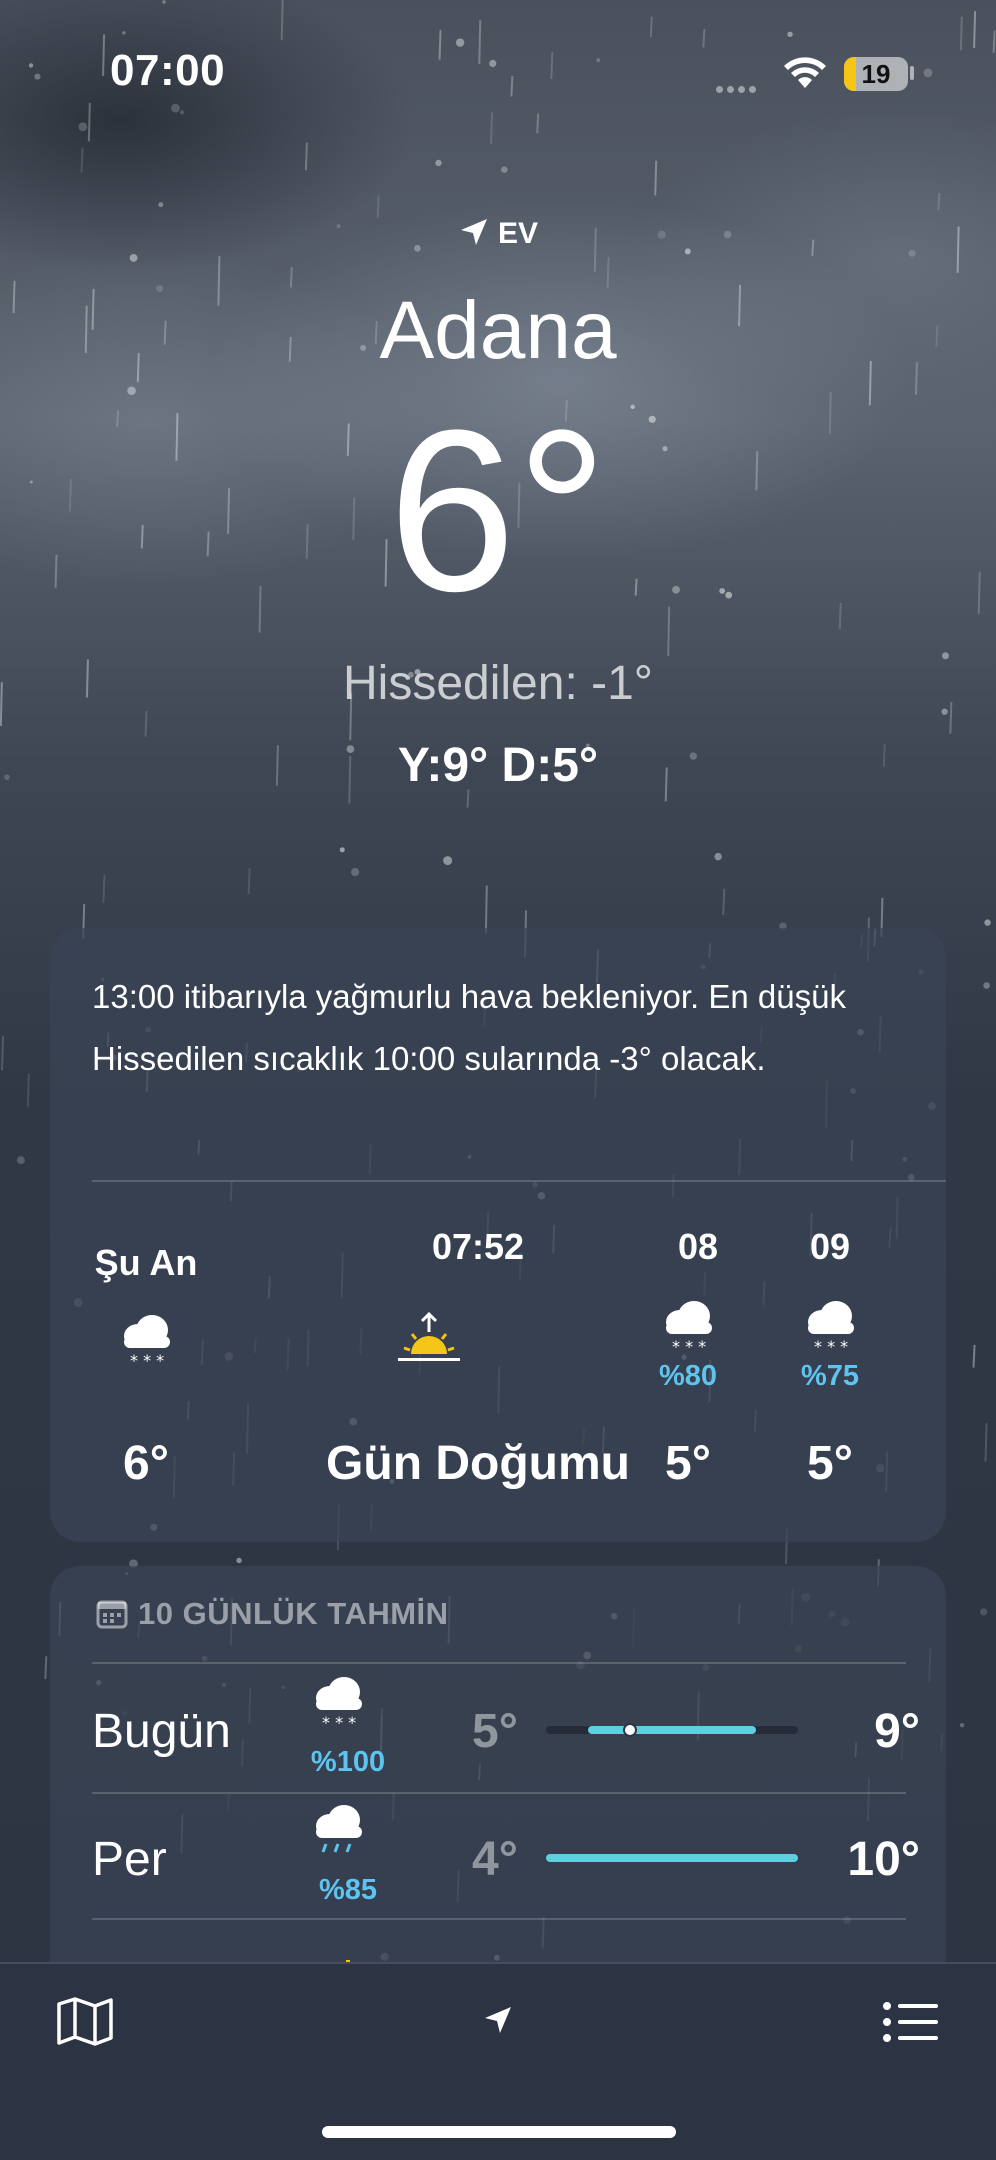 This screenshot has width=996, height=2160. What do you see at coordinates (129, 1859) in the screenshot?
I see `day-name: Per` at bounding box center [129, 1859].